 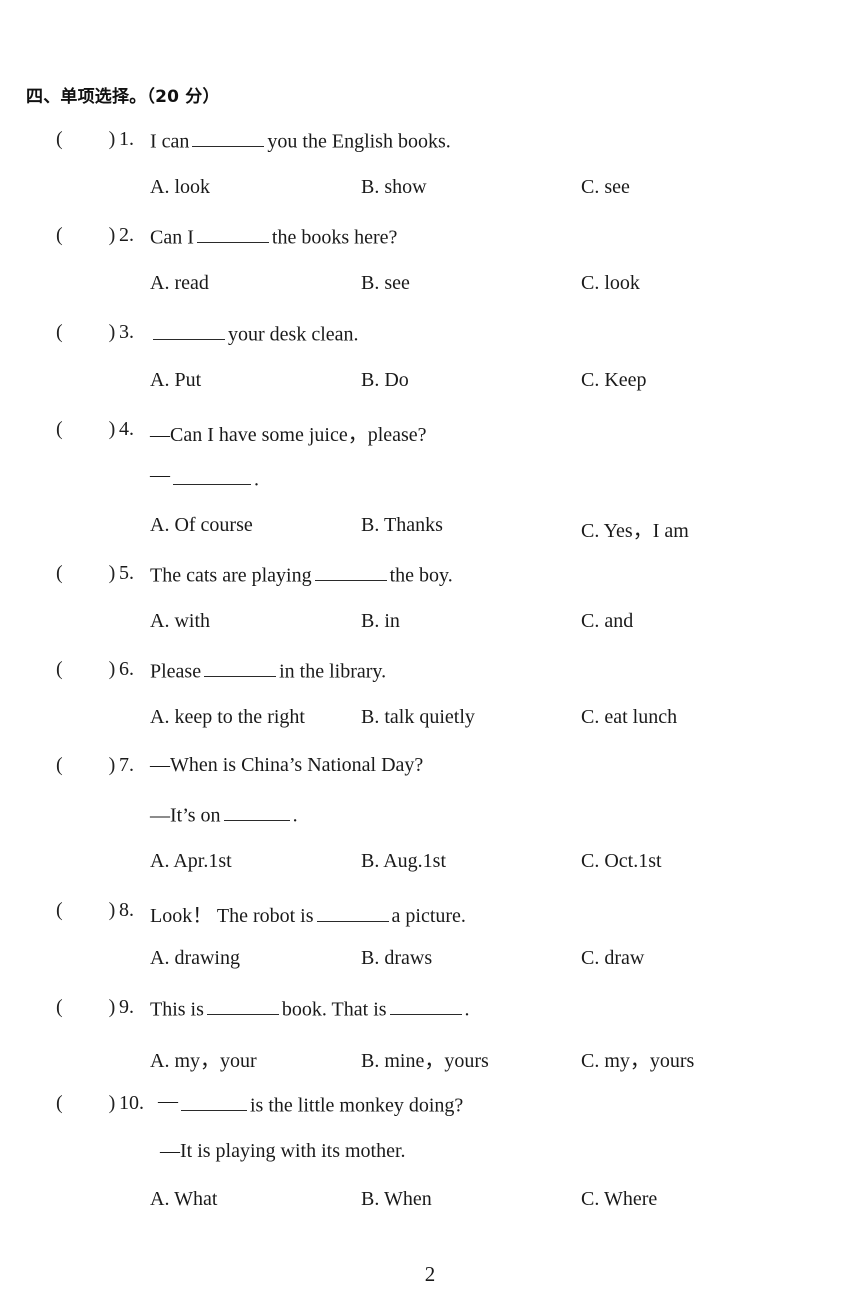 I want to click on option-b: B. Thanks, so click(x=402, y=525).